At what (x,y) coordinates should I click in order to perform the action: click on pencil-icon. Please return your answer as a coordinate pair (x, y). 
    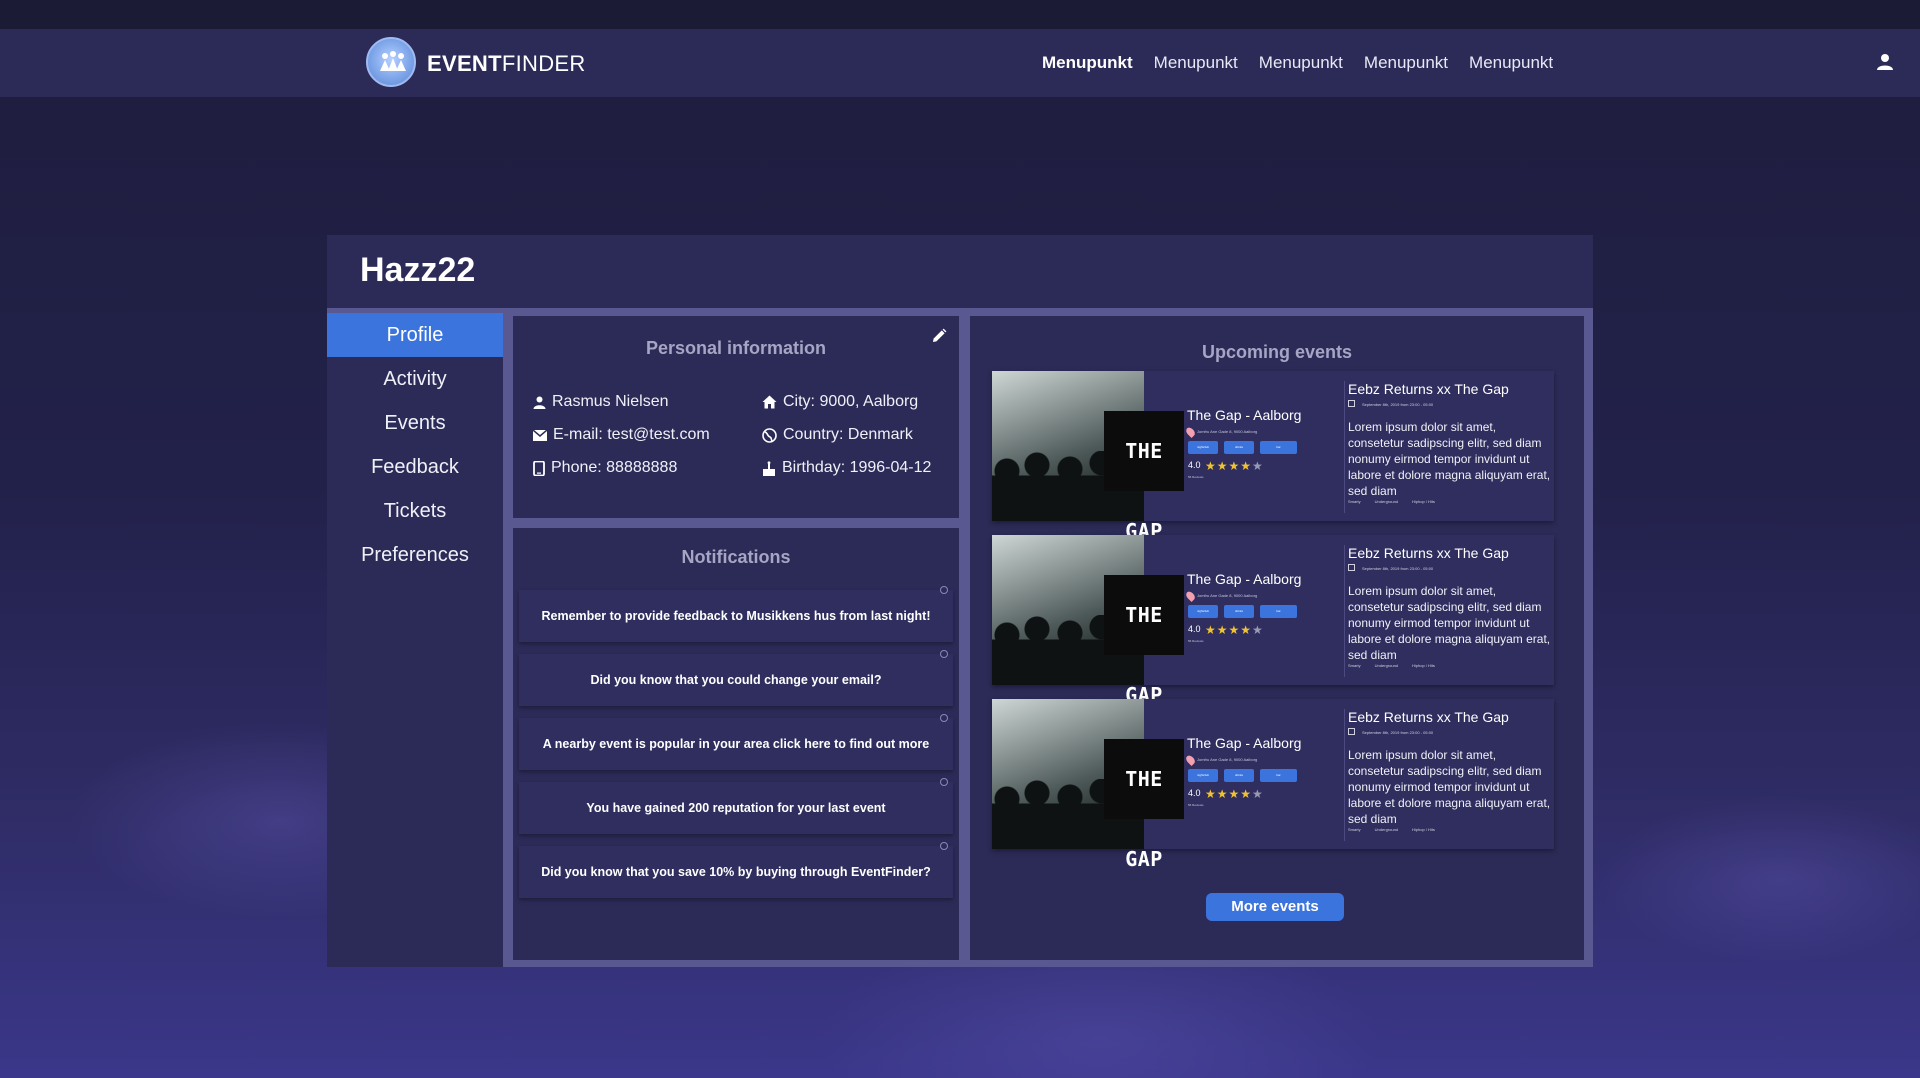
    Looking at the image, I should click on (939, 338).